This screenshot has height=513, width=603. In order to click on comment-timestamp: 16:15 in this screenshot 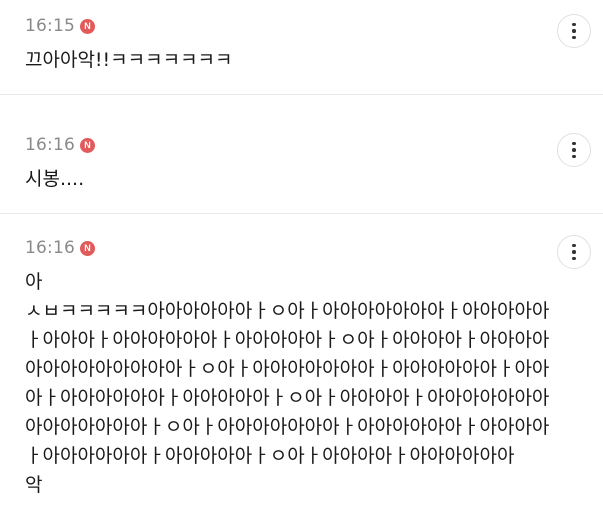, I will do `click(50, 26)`.